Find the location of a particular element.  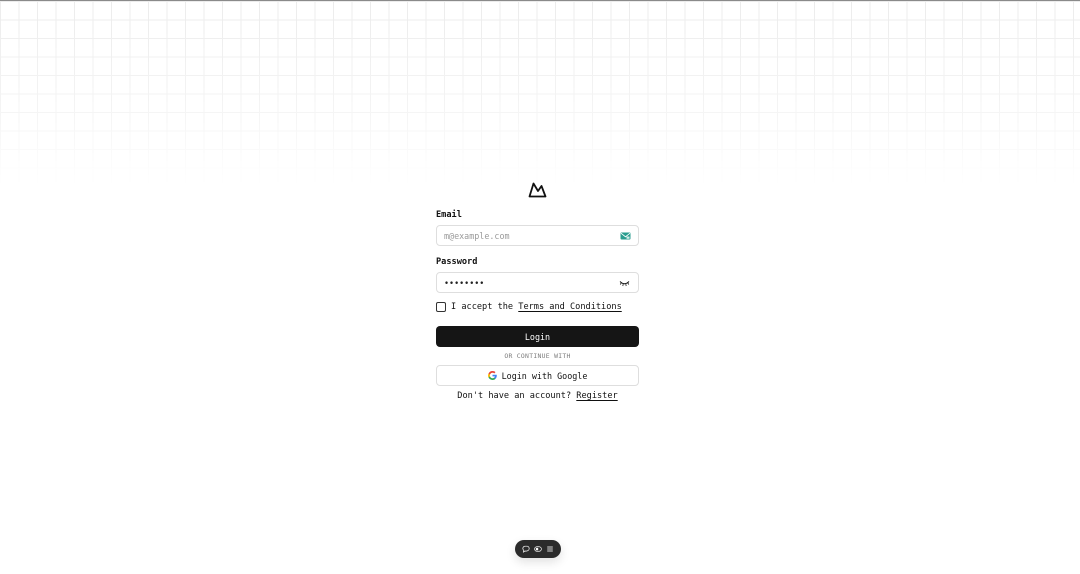

toolbar-chat-button is located at coordinates (526, 549).